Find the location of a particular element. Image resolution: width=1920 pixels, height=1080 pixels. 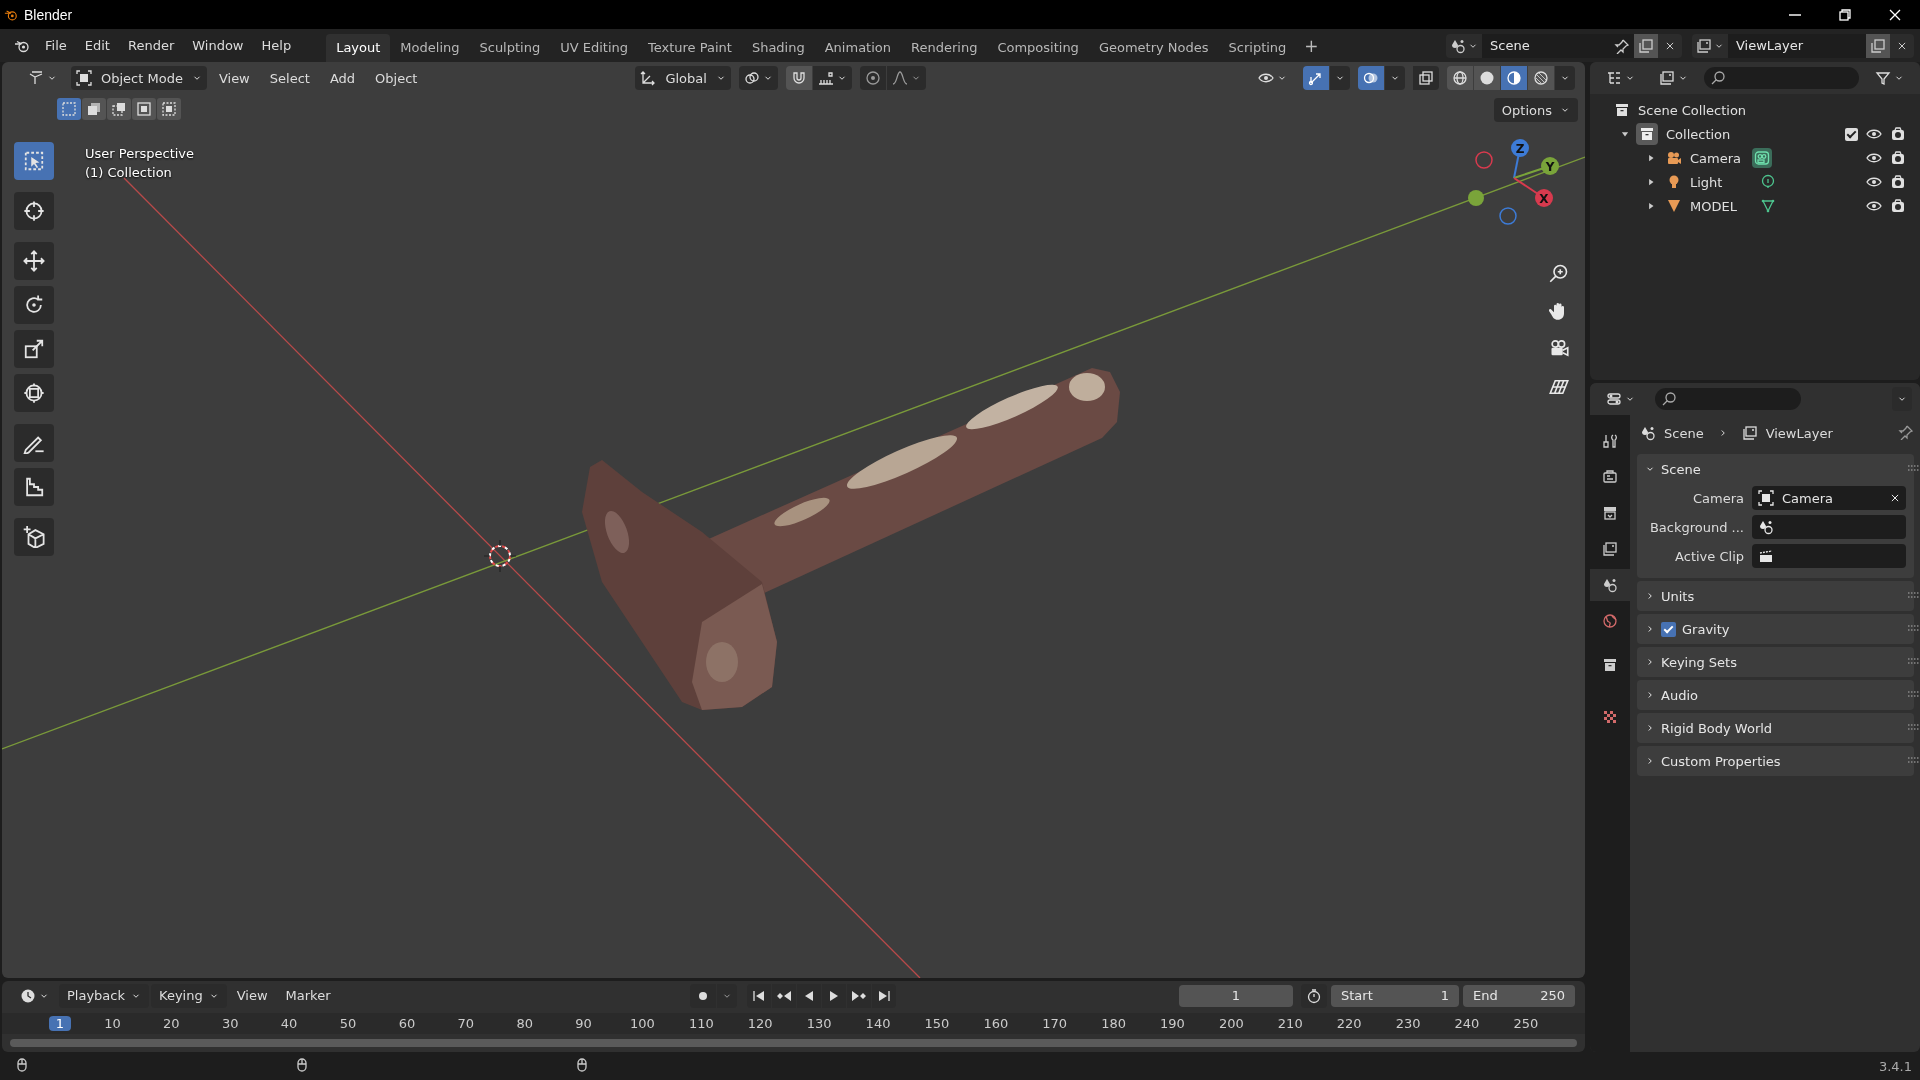

workspace-tab: Geometry Nodes is located at coordinates (1153, 48).